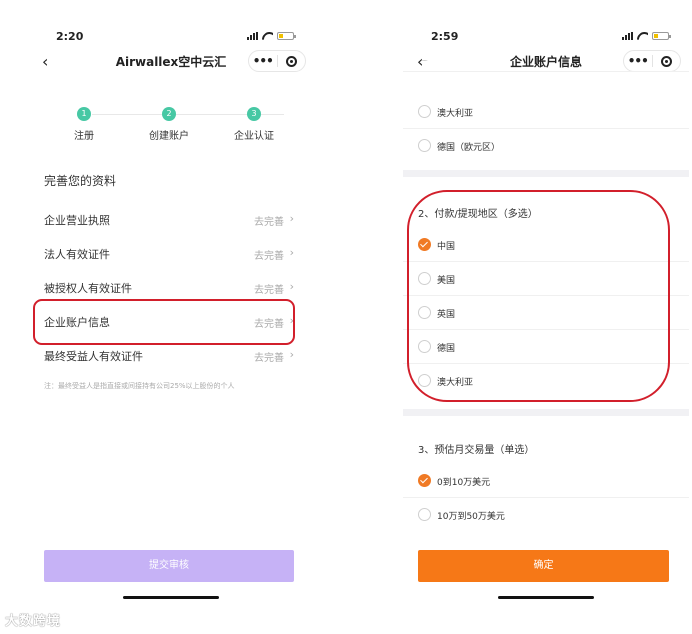  I want to click on option-china: 中国, so click(546, 245).